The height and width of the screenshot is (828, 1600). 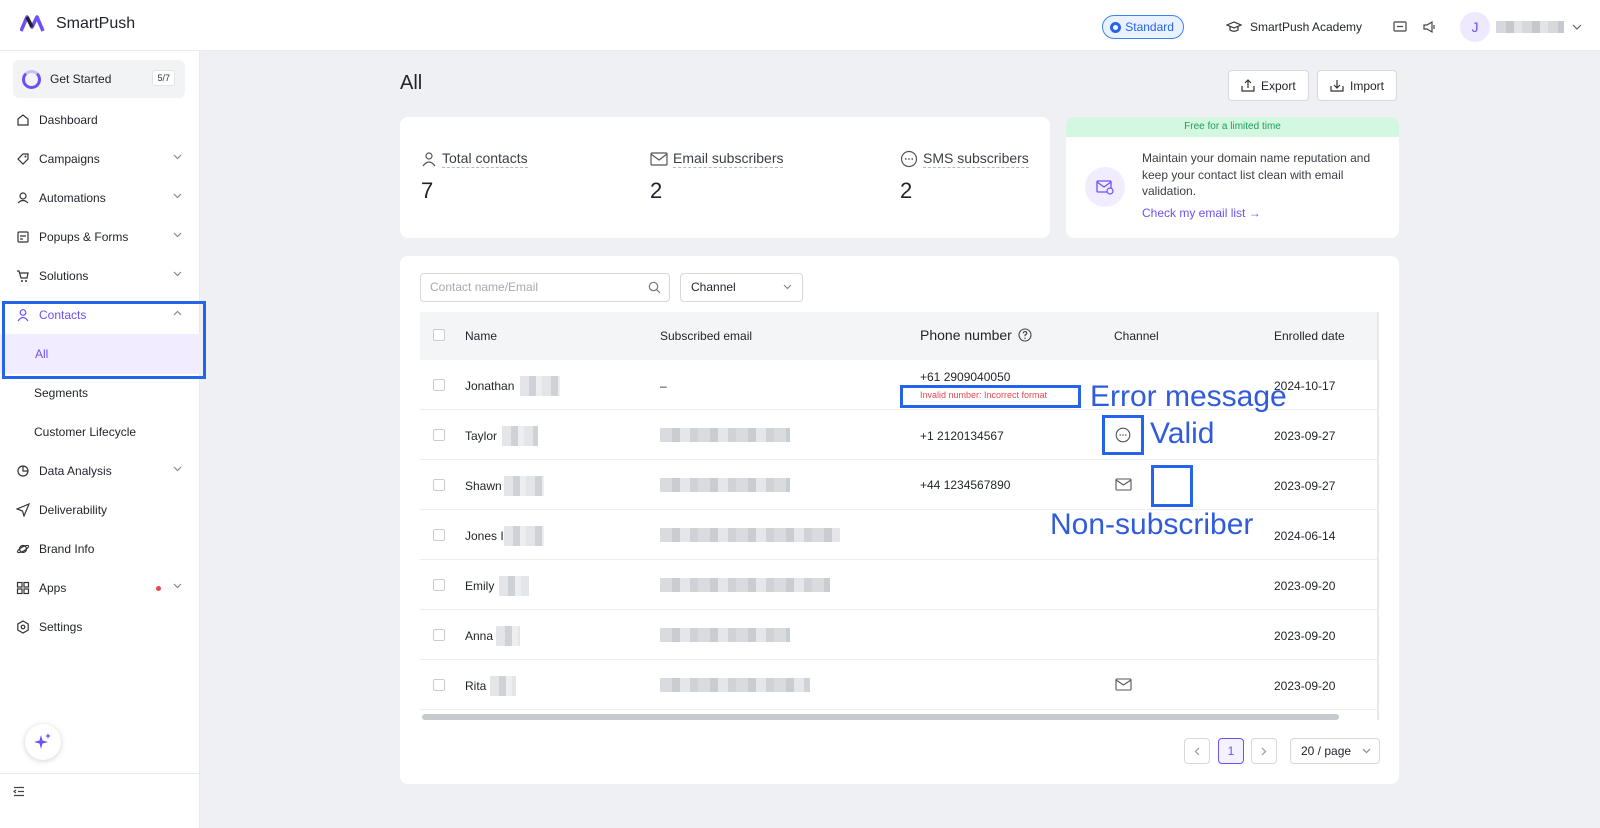 I want to click on contact-name: Shawn, so click(x=483, y=486).